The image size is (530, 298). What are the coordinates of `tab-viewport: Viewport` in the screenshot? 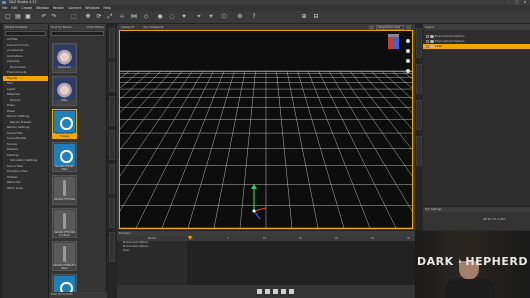 It's located at (127, 27).